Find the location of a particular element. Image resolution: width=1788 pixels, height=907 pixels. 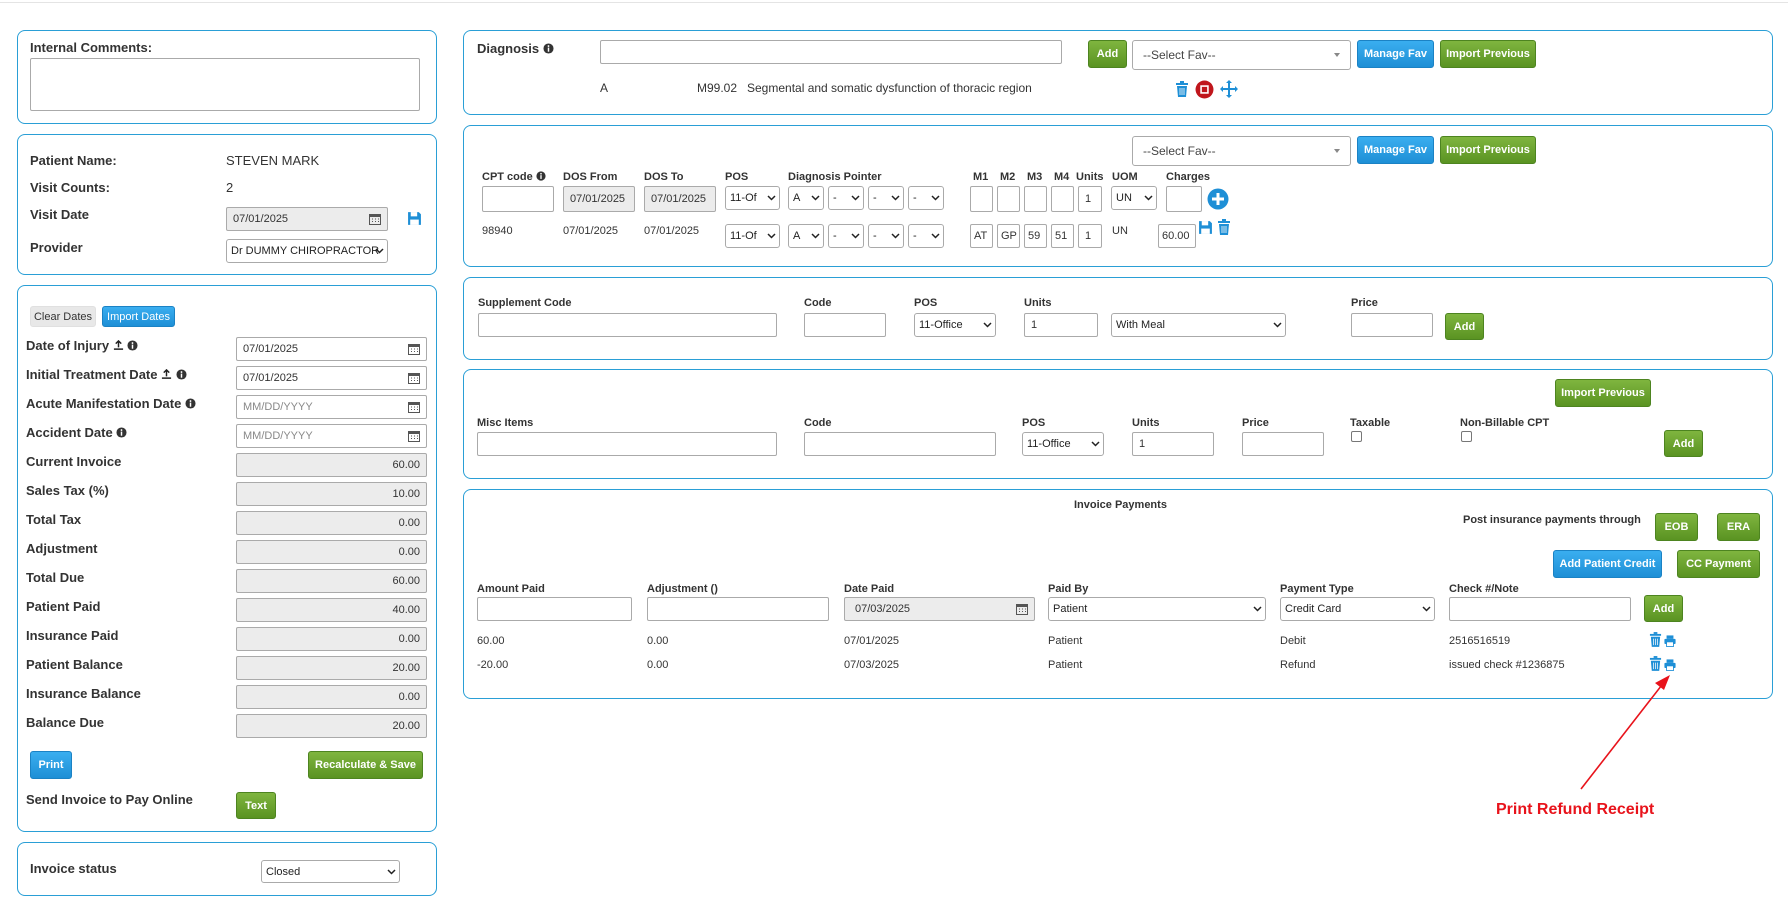

move-icon is located at coordinates (1229, 89).